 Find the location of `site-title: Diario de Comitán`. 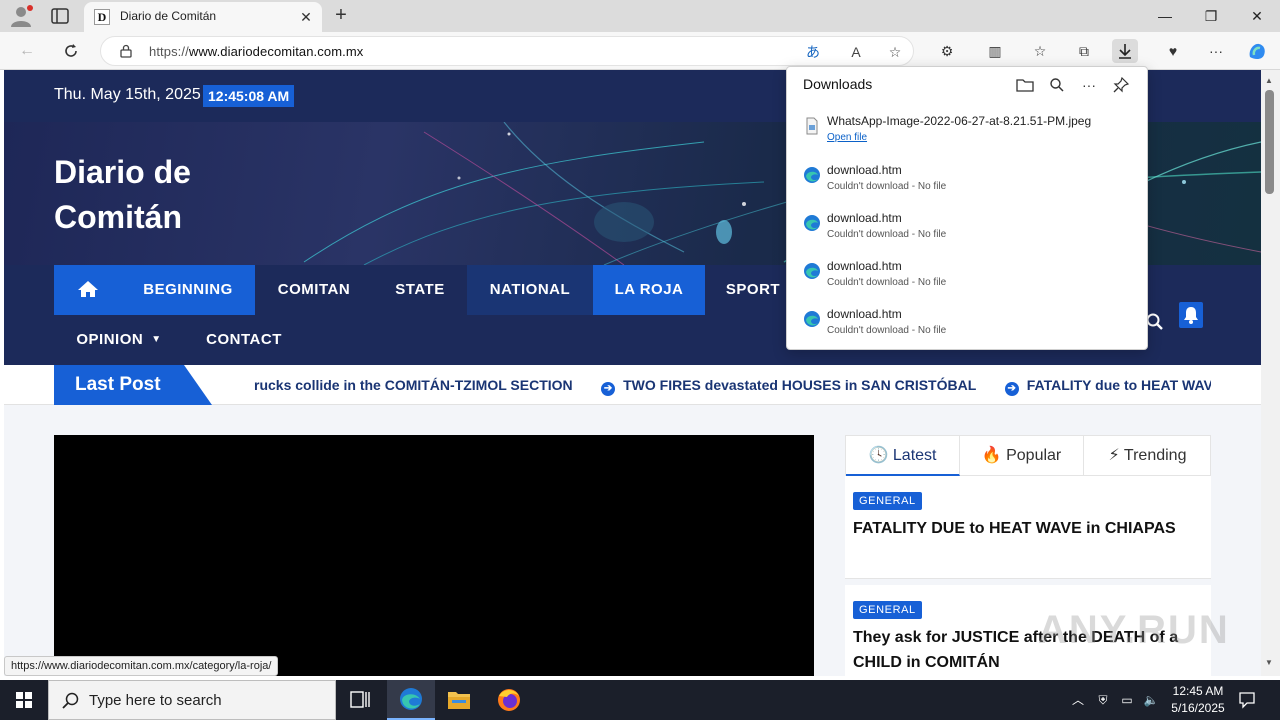

site-title: Diario de Comitán is located at coordinates (184, 195).